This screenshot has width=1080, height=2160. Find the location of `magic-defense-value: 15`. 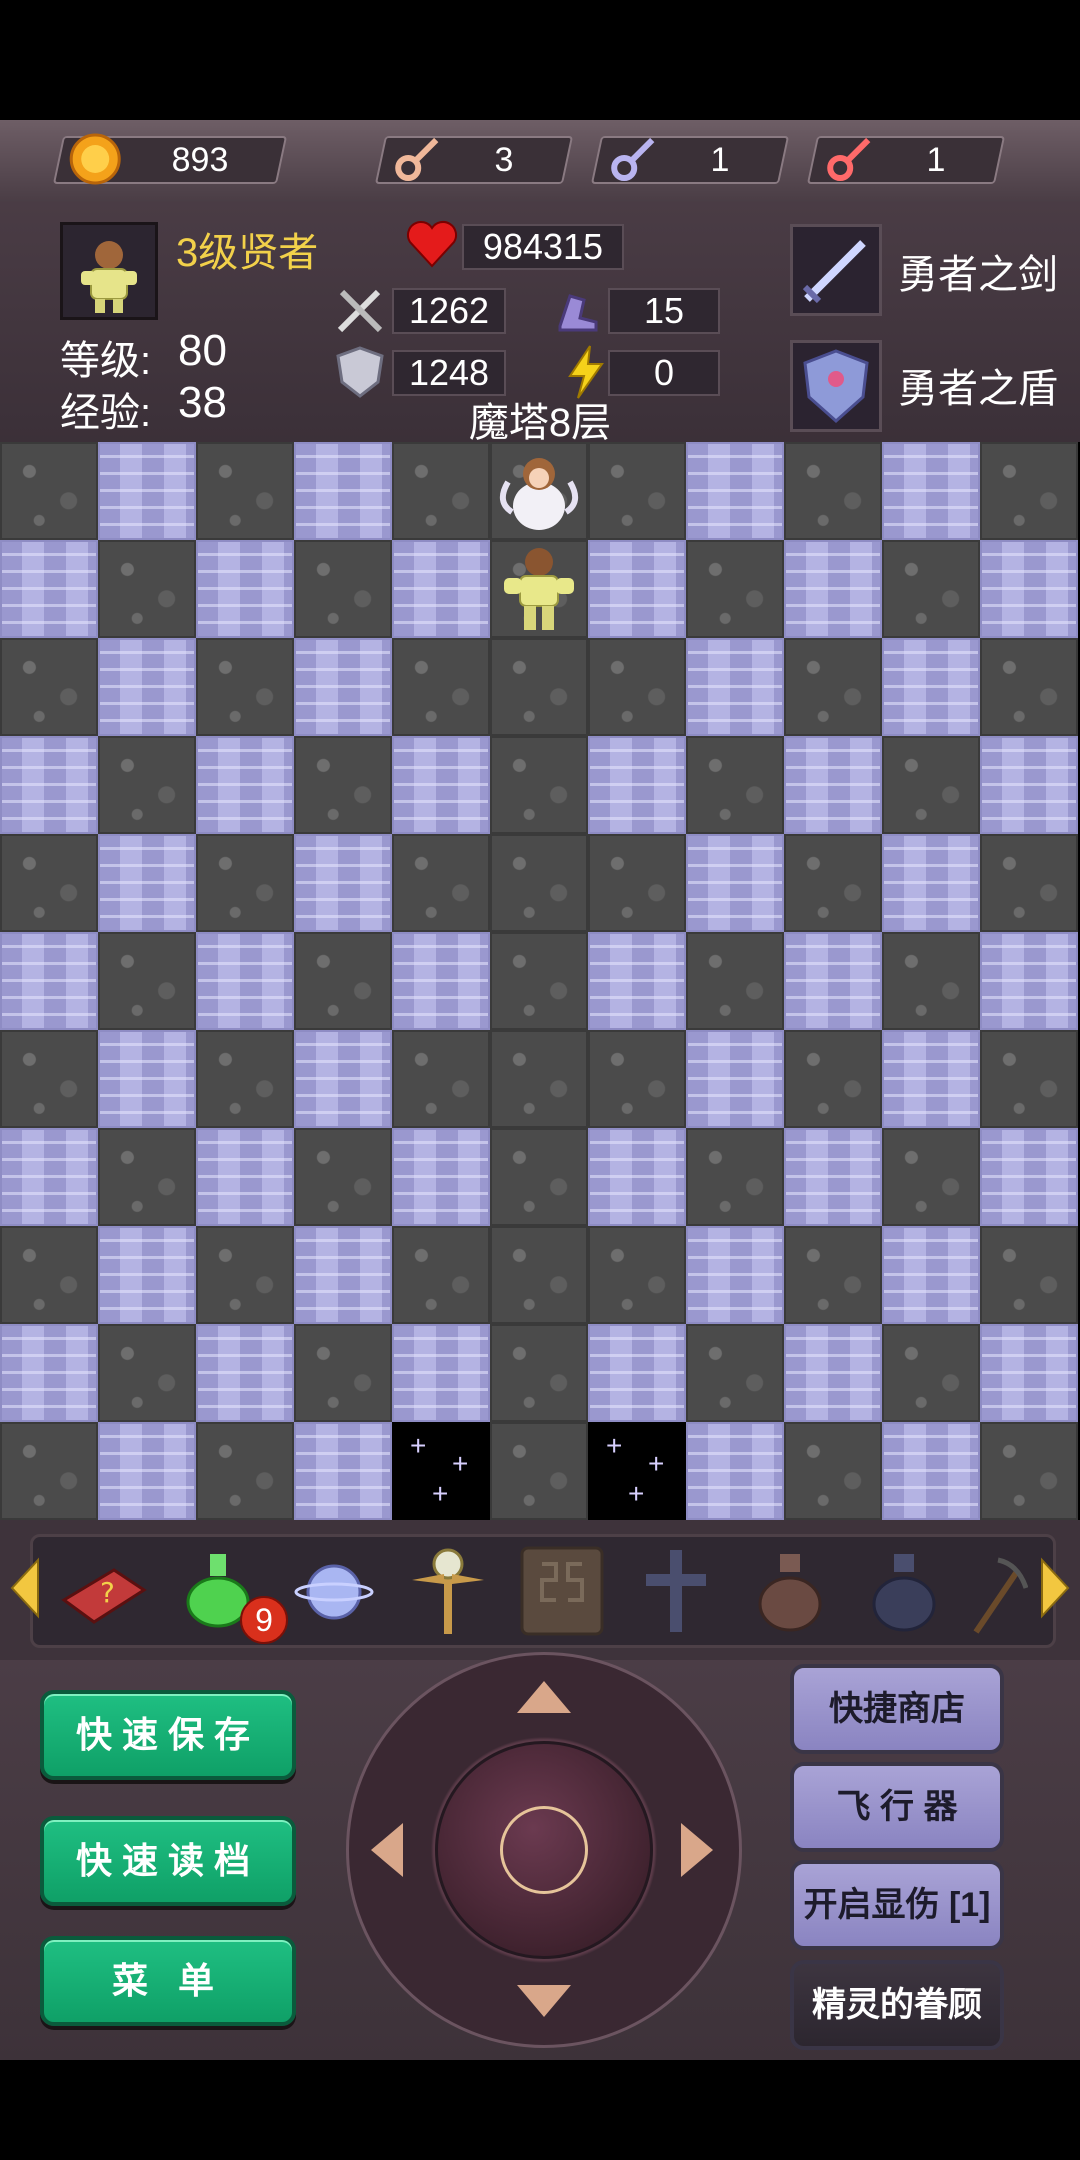

magic-defense-value: 15 is located at coordinates (664, 310).